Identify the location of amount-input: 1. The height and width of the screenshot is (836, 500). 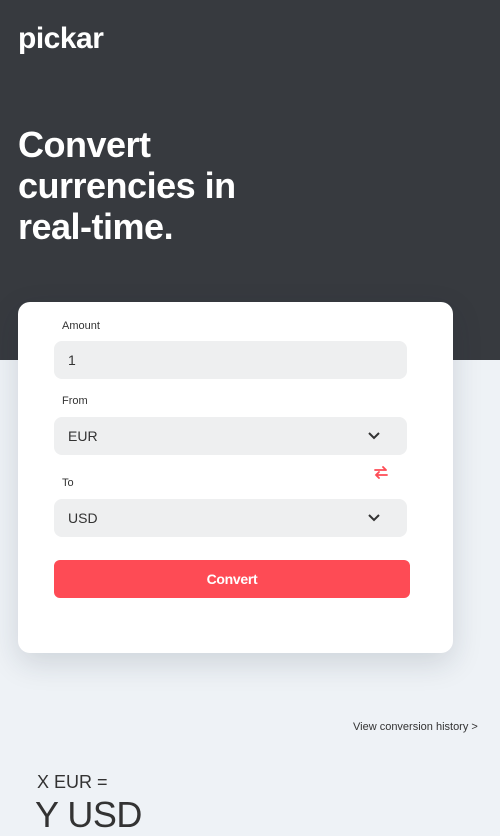
(230, 360).